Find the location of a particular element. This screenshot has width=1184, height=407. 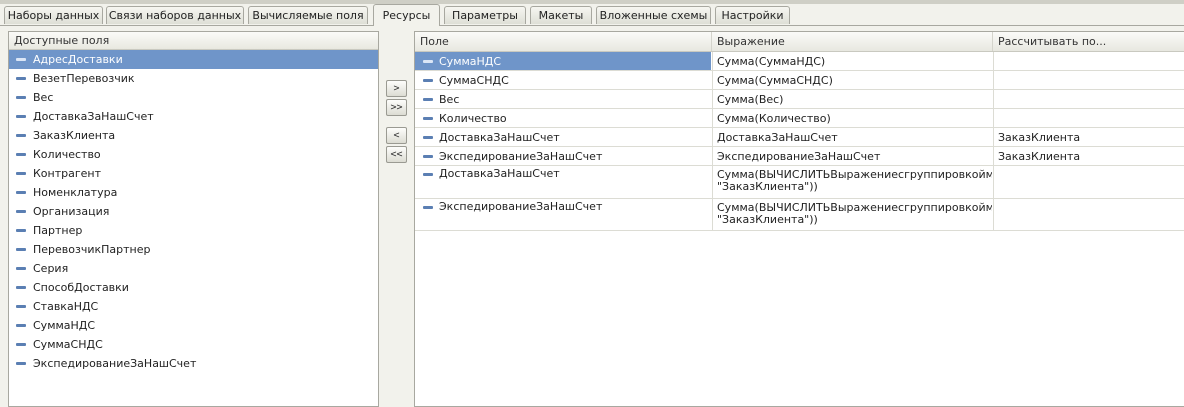

list-item: Номенклатура is located at coordinates (193, 192).